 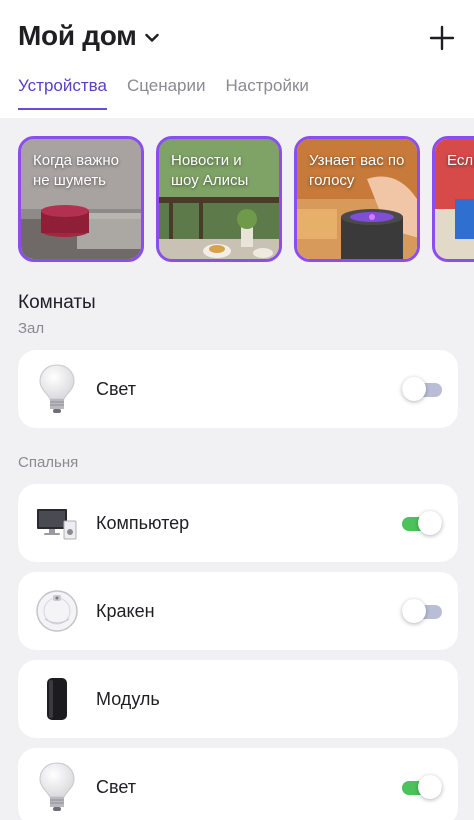 What do you see at coordinates (453, 199) in the screenshot?
I see `story-card: Если ребе` at bounding box center [453, 199].